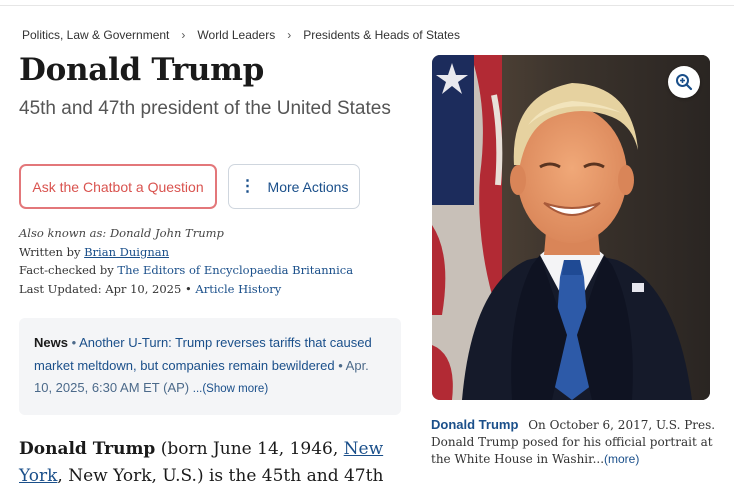  What do you see at coordinates (238, 289) in the screenshot?
I see `article-history-link: Article History` at bounding box center [238, 289].